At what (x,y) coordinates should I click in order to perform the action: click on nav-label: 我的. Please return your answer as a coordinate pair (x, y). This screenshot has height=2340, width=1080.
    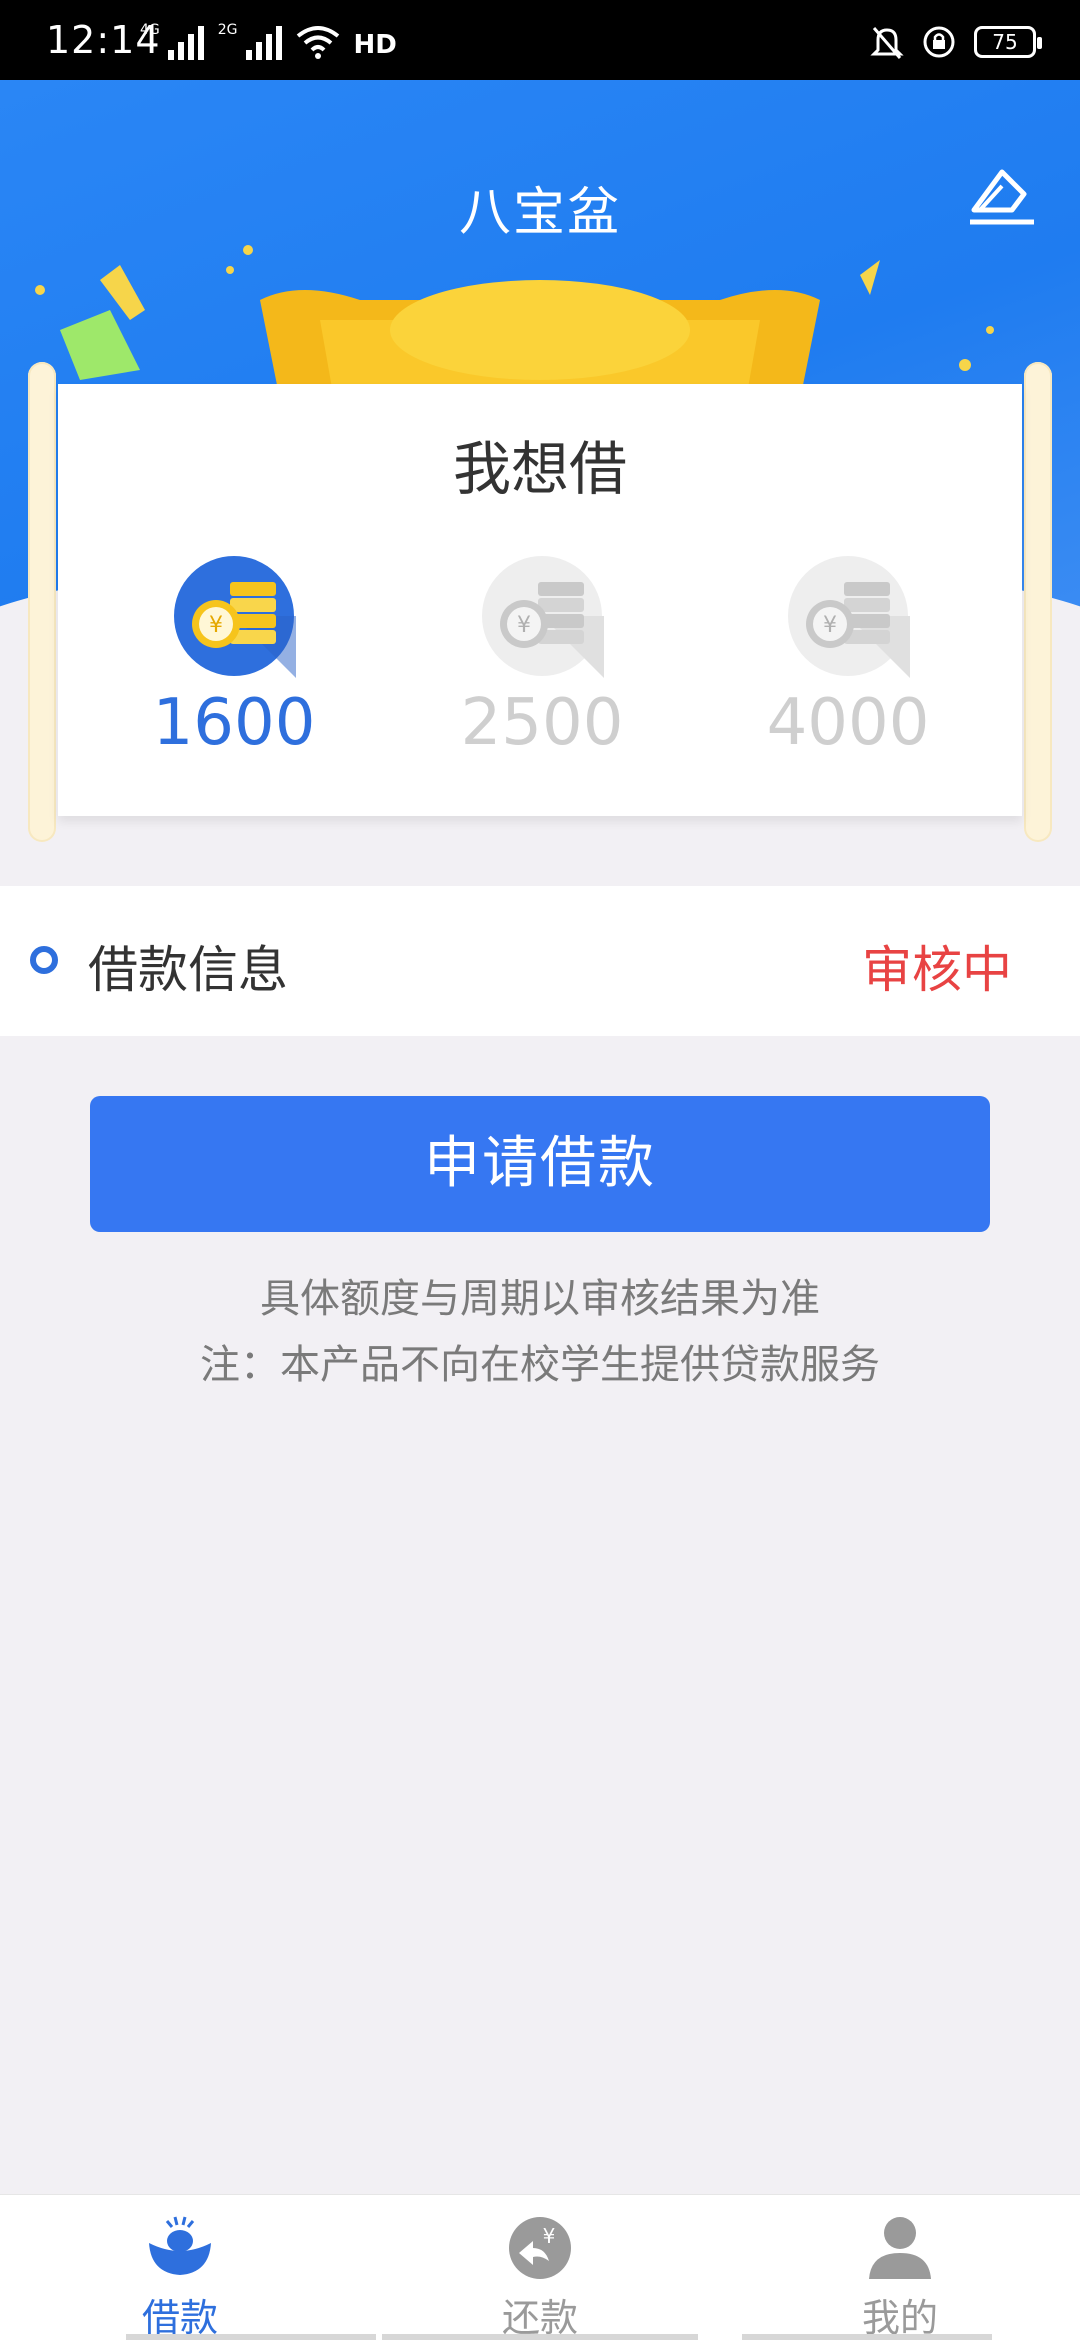
    Looking at the image, I should click on (899, 2318).